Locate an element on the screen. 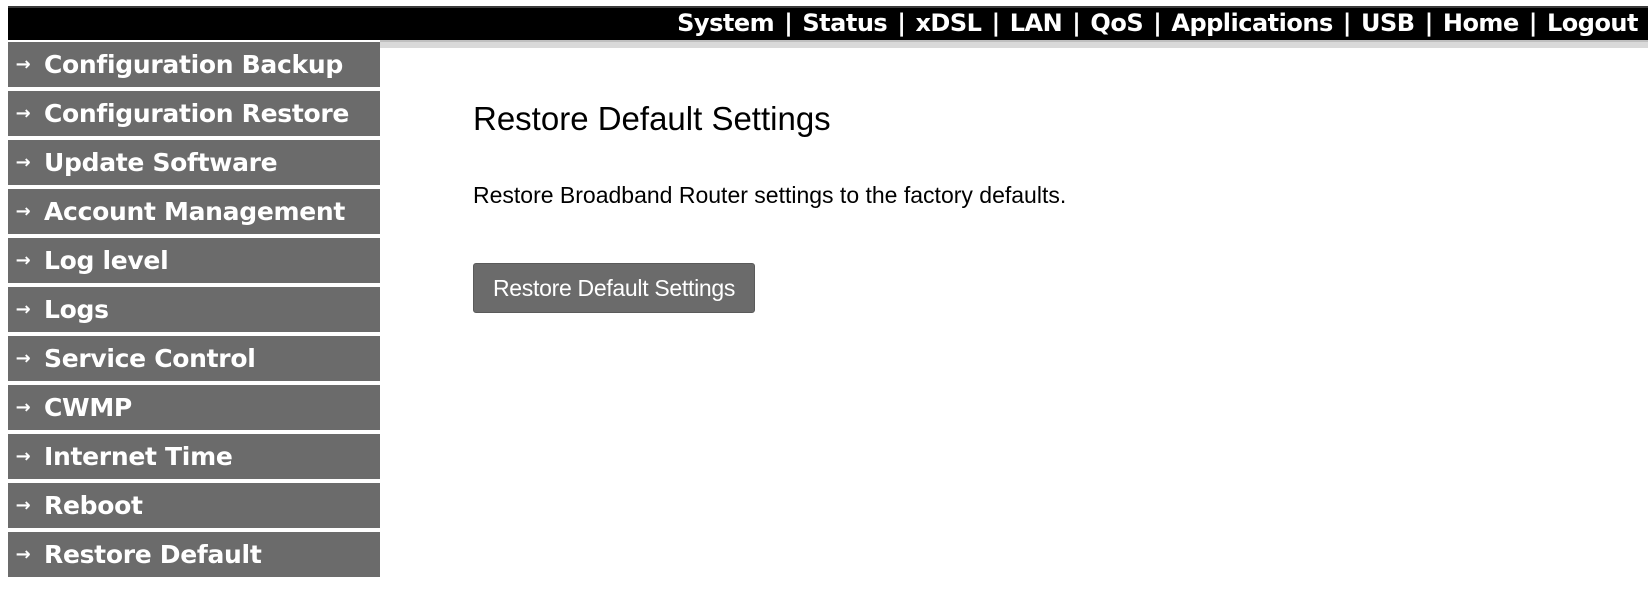 This screenshot has width=1648, height=610. sidebar-item-configuration-restore: → Configuration Restore is located at coordinates (194, 113).